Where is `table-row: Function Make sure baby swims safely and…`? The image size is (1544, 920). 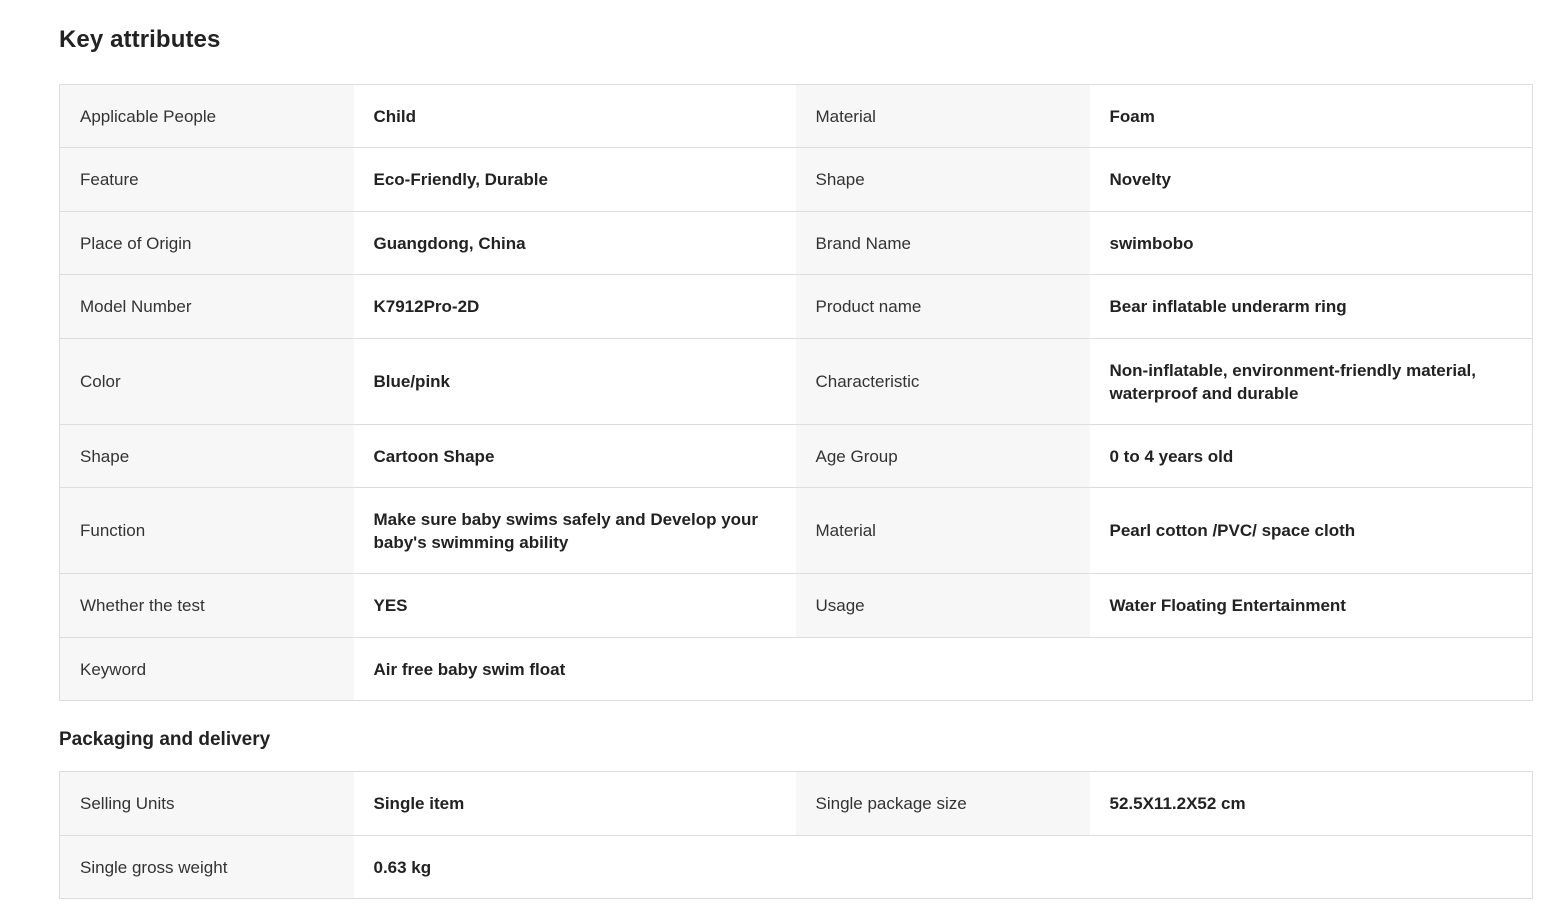
table-row: Function Make sure baby swims safely and… is located at coordinates (796, 530).